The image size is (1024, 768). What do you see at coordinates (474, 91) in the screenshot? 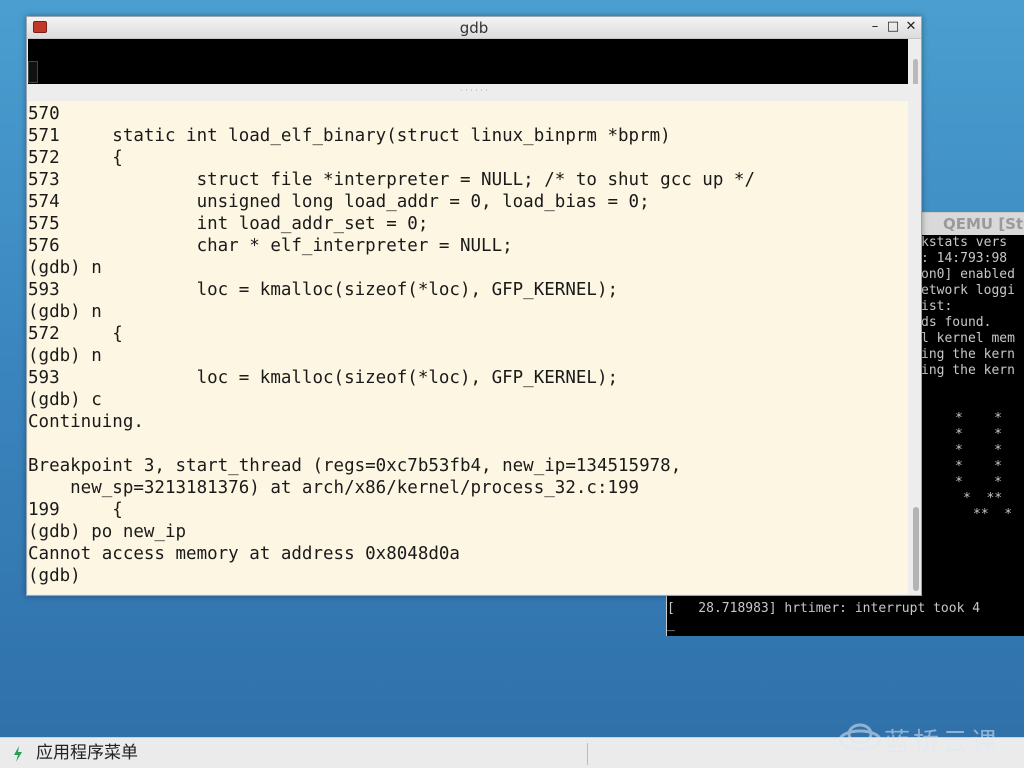
I see `pane-splitter-handle: · · · · · ·` at bounding box center [474, 91].